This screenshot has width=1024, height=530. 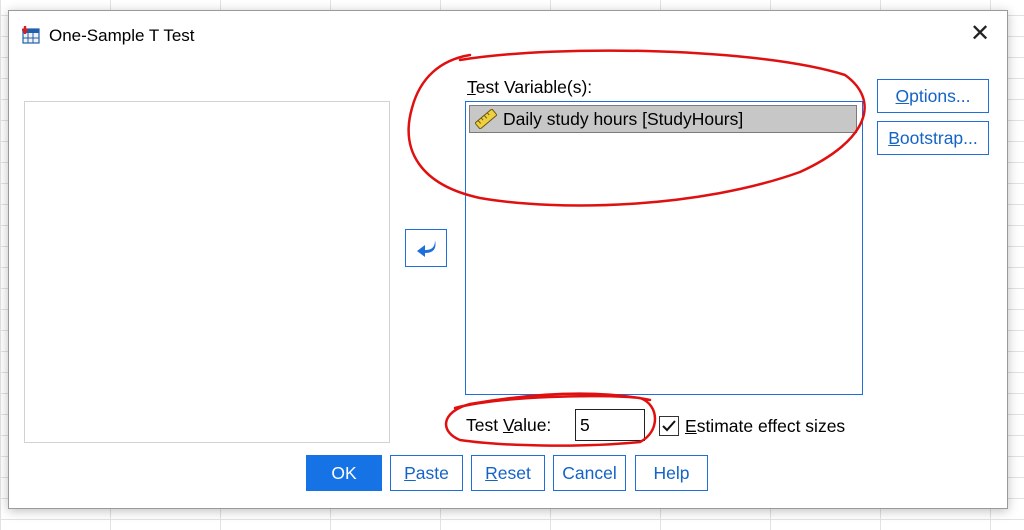 What do you see at coordinates (31, 35) in the screenshot?
I see `spss-app-icon` at bounding box center [31, 35].